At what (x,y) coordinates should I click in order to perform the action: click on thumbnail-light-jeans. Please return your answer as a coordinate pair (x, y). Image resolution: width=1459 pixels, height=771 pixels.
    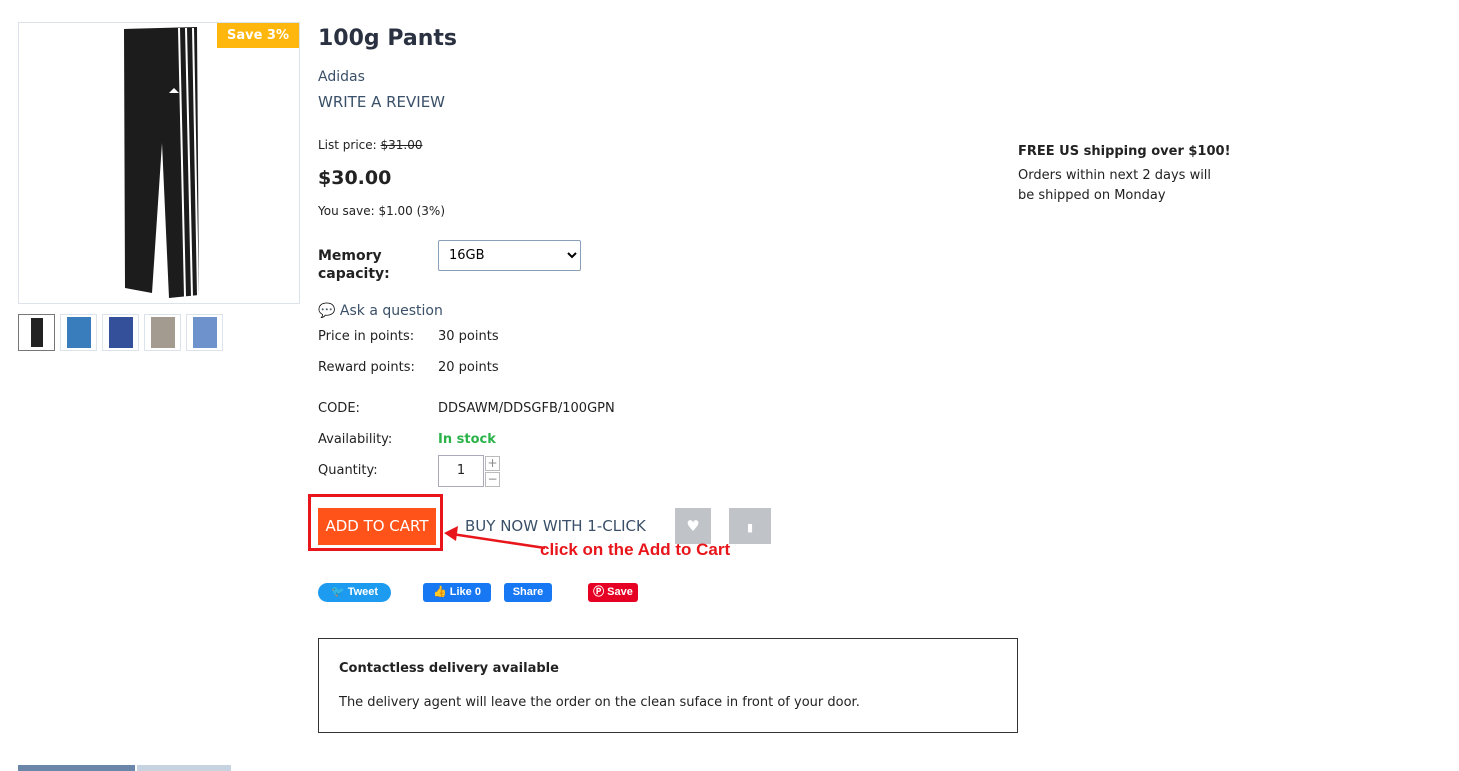
    Looking at the image, I should click on (204, 332).